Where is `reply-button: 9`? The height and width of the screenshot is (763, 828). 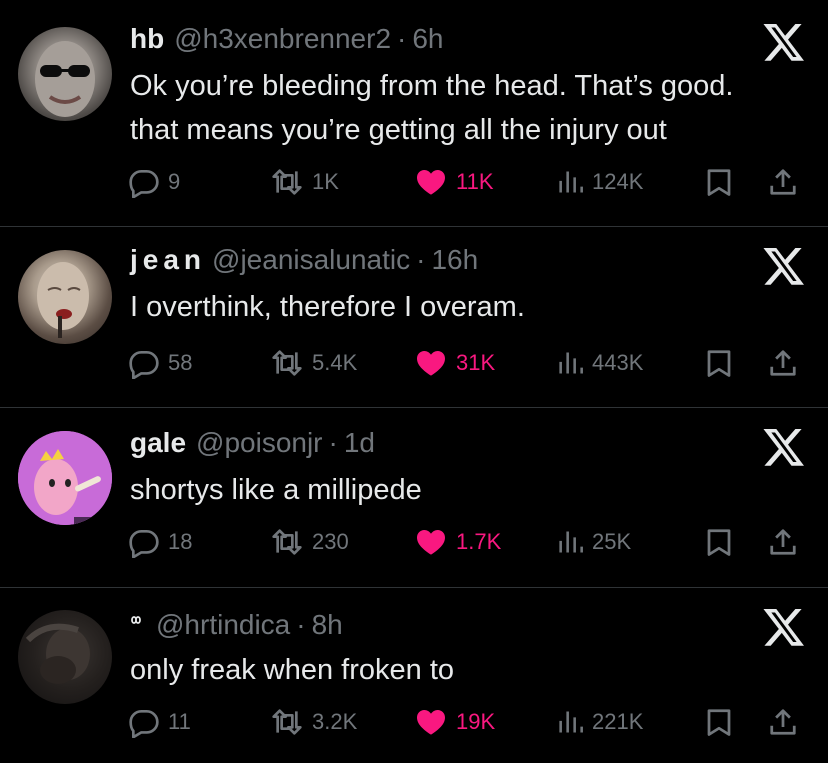
reply-button: 9 is located at coordinates (154, 182).